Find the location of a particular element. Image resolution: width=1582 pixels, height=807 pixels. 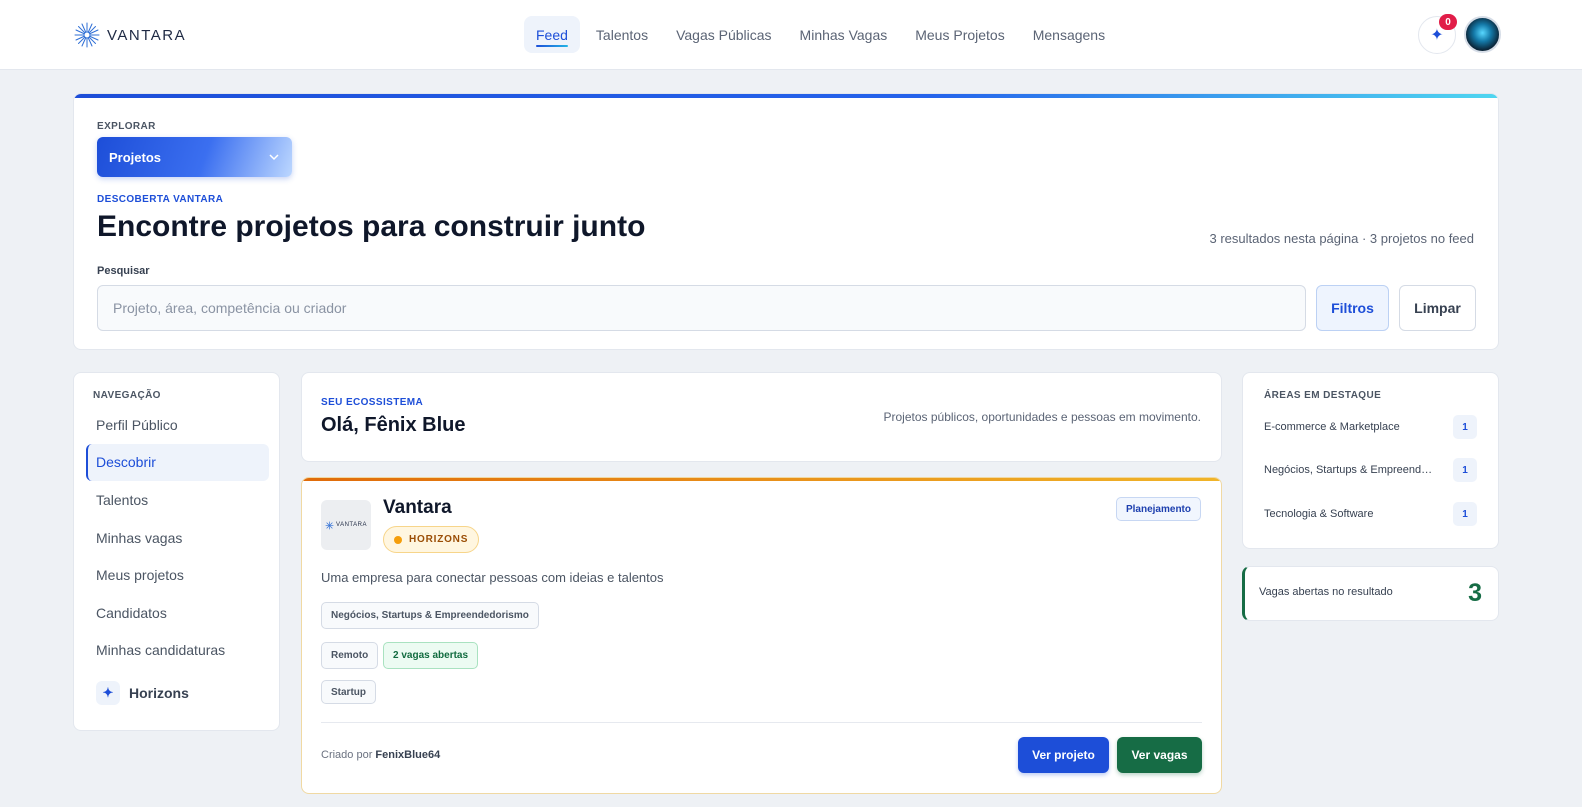

notification-count-badge: 0 is located at coordinates (1448, 22).